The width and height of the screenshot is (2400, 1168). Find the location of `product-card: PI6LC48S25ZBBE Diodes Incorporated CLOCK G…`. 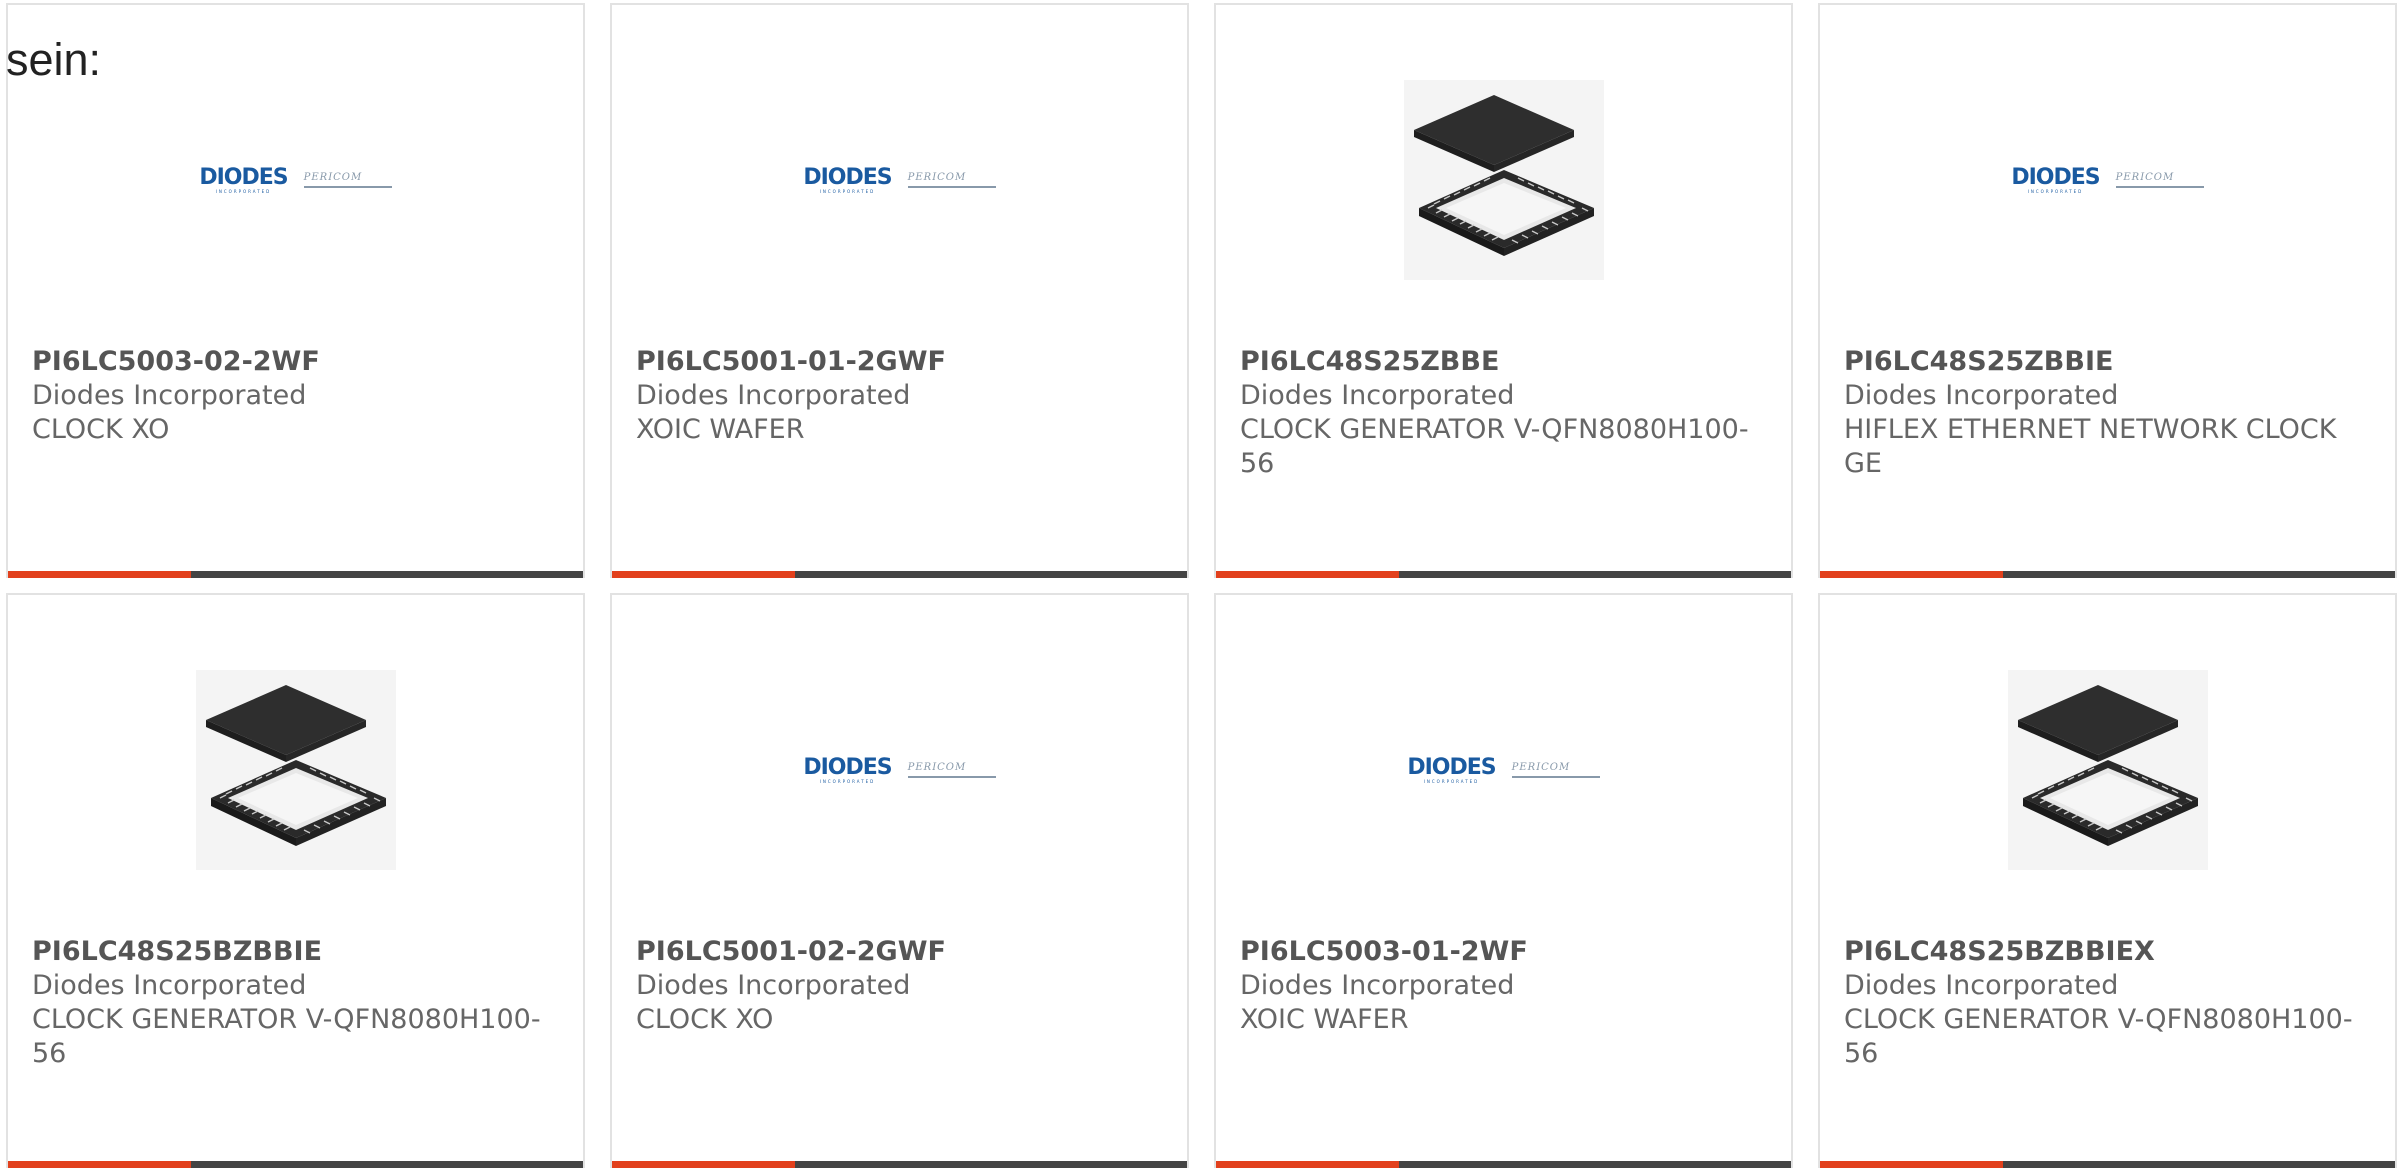

product-card: PI6LC48S25ZBBE Diodes Incorporated CLOCK G… is located at coordinates (1503, 290).